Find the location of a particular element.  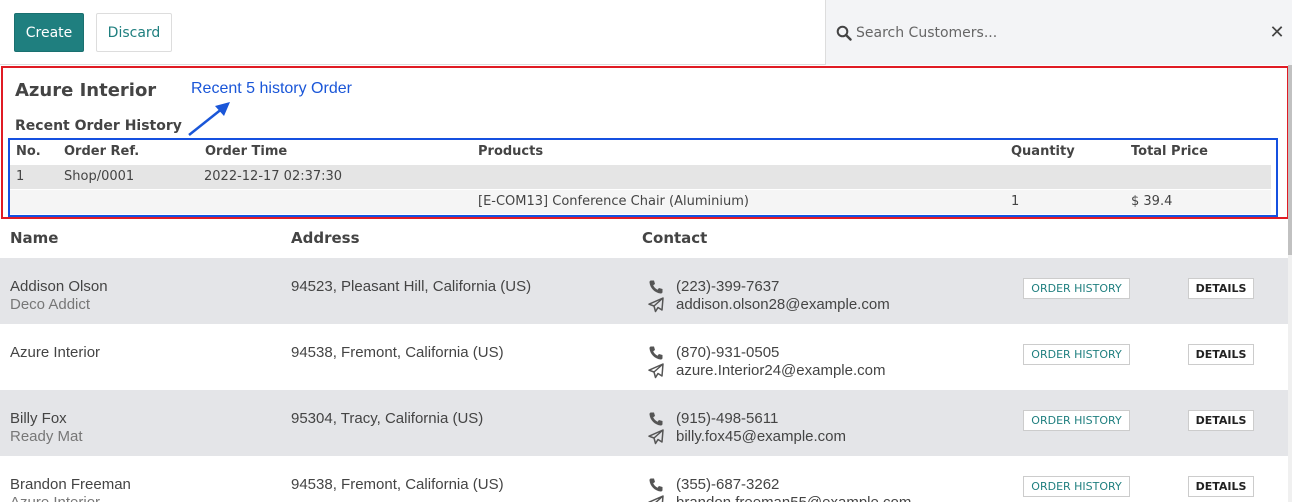

customer-email: billy.fox45@example.com is located at coordinates (761, 436).